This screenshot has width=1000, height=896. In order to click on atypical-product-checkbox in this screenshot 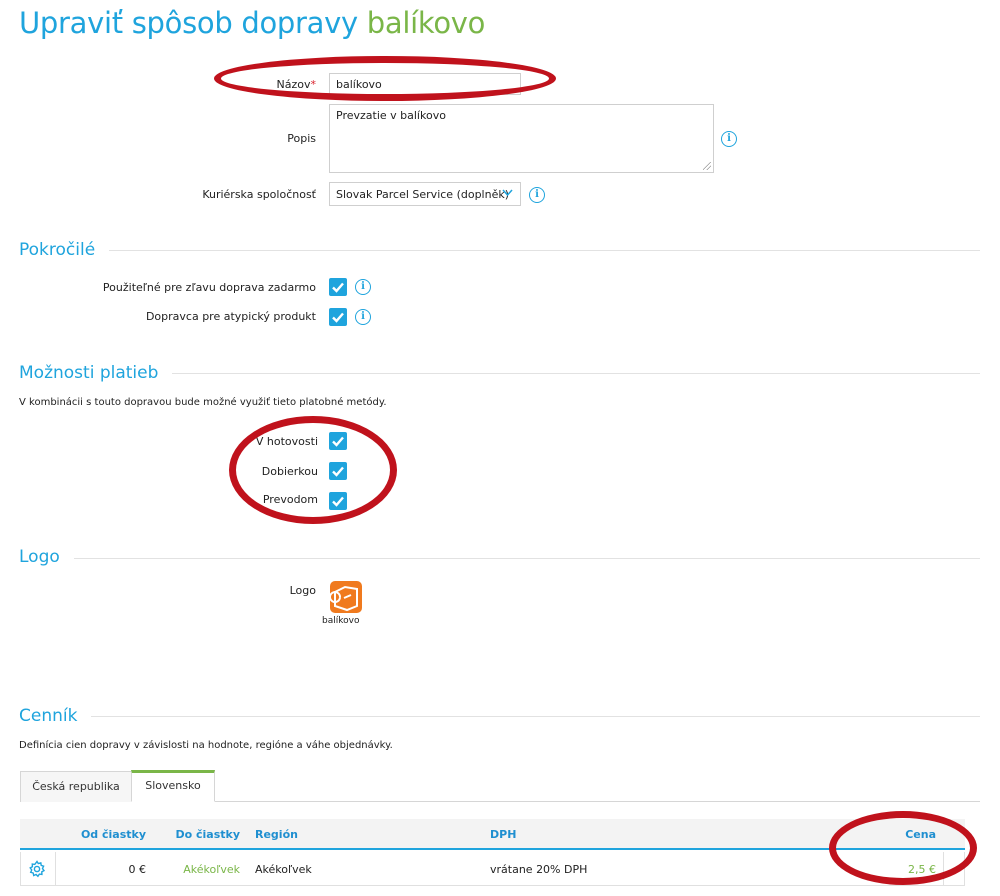, I will do `click(338, 317)`.